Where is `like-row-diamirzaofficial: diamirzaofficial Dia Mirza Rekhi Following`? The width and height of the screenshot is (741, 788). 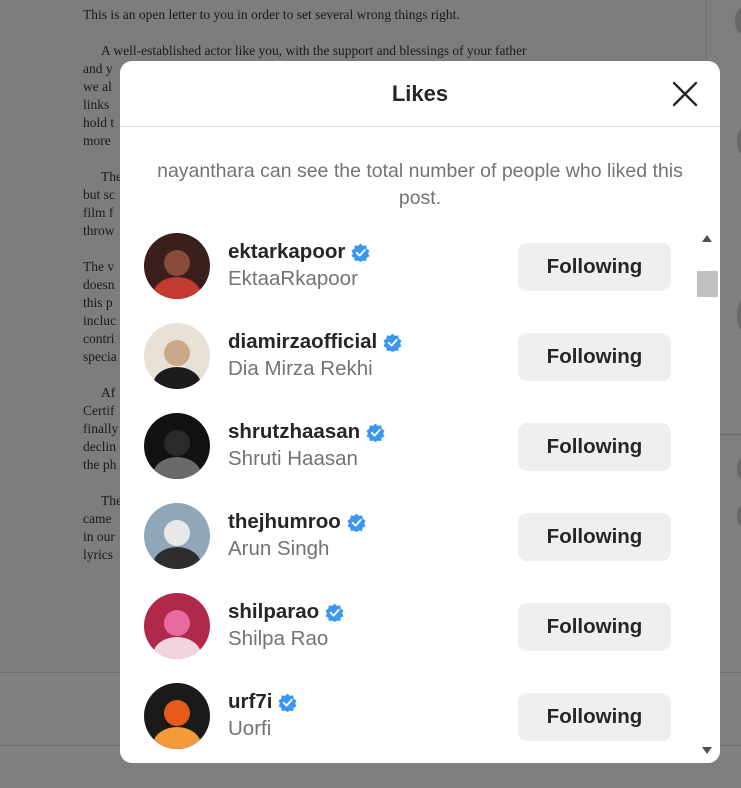 like-row-diamirzaofficial: diamirzaofficial Dia Mirza Rekhi Following is located at coordinates (408, 364).